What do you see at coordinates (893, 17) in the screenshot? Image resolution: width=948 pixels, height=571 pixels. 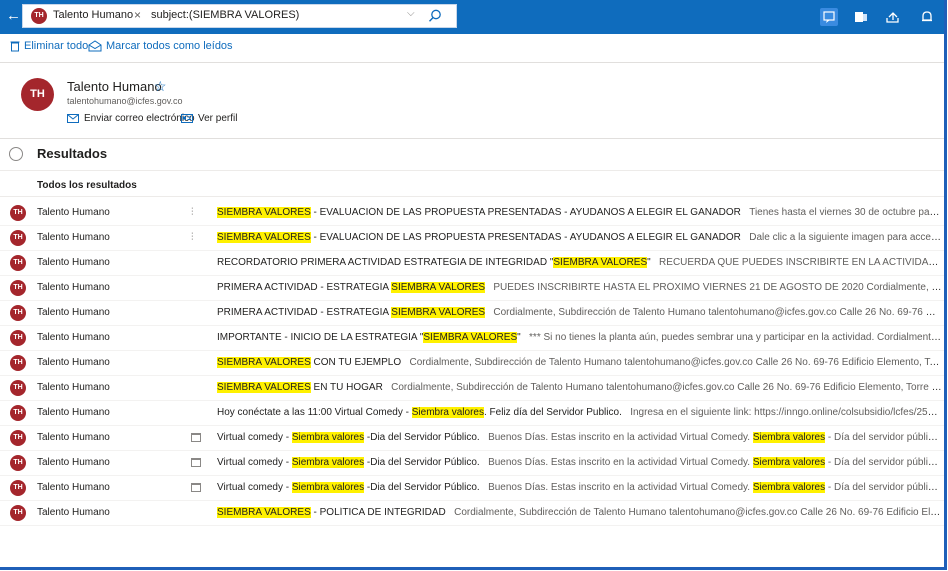 I see `share-icon` at bounding box center [893, 17].